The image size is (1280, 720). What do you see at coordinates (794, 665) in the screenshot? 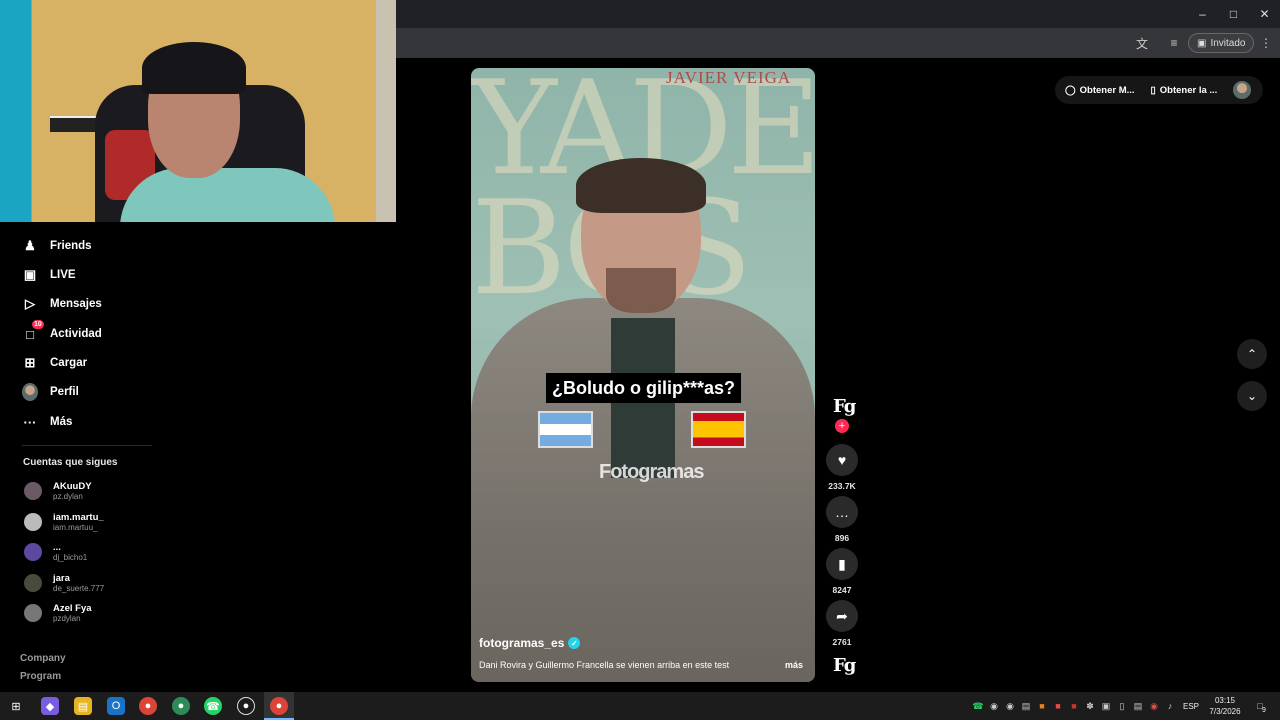
I see `description-more-button: más` at bounding box center [794, 665].